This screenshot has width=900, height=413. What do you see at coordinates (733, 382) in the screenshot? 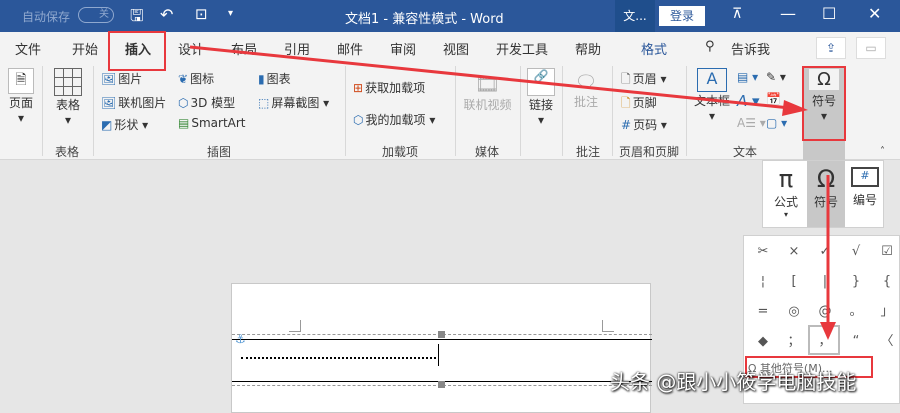
I see `watermark: 头条 @跟小小筱学电脑技能` at bounding box center [733, 382].